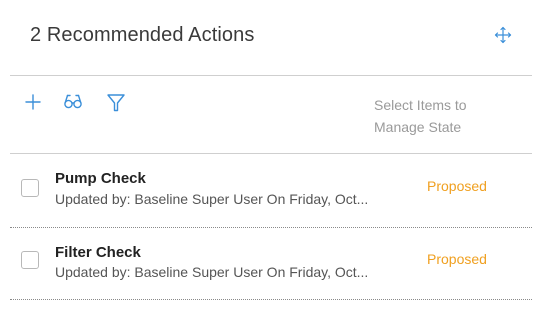  What do you see at coordinates (420, 116) in the screenshot?
I see `manage-state-hint: Select Items to Manage State` at bounding box center [420, 116].